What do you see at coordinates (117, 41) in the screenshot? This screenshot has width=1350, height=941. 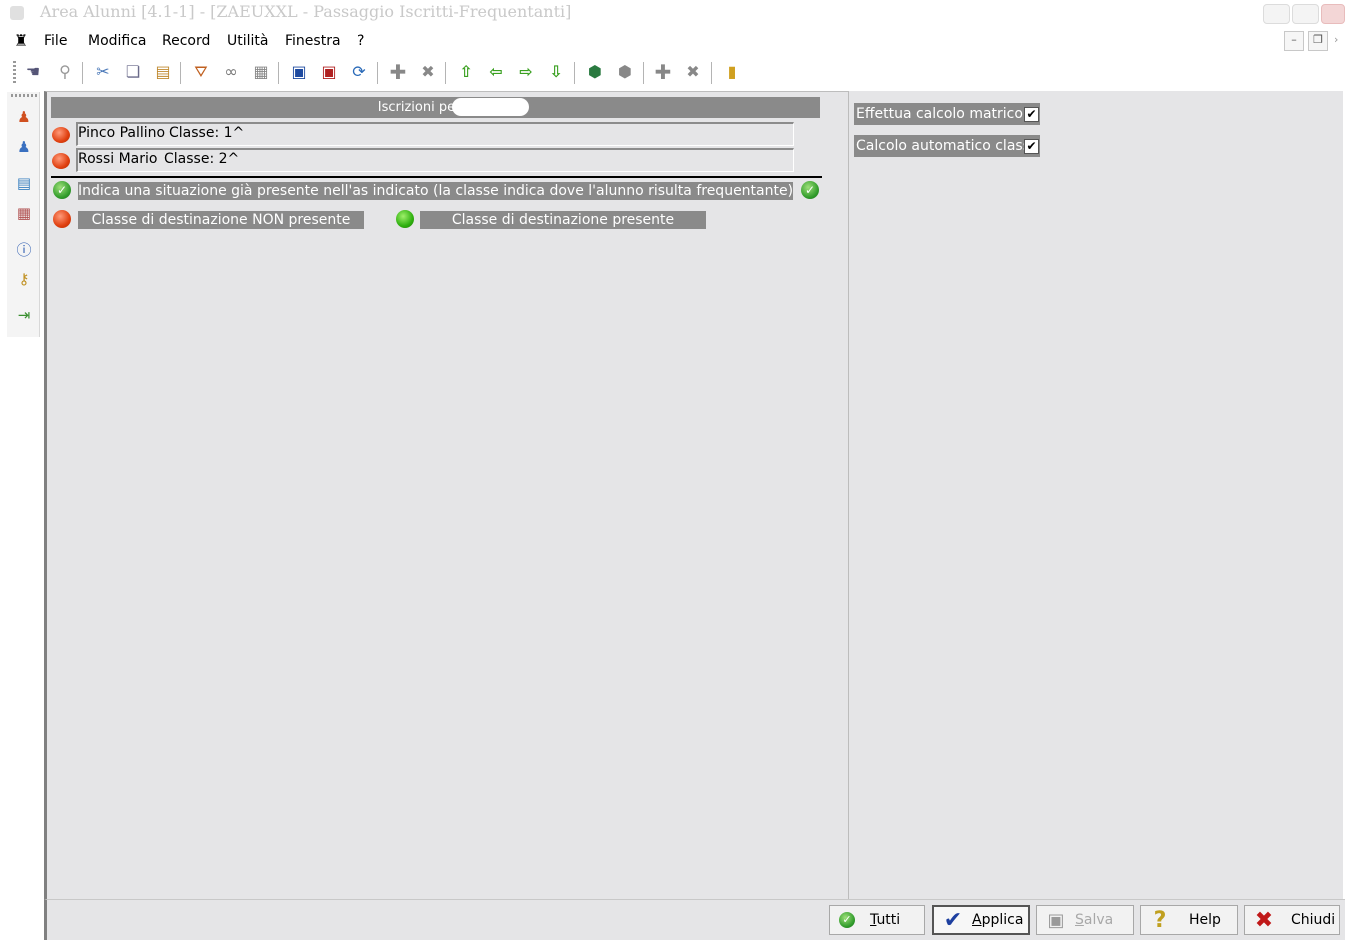 I see `menu-modifica: Modifica` at bounding box center [117, 41].